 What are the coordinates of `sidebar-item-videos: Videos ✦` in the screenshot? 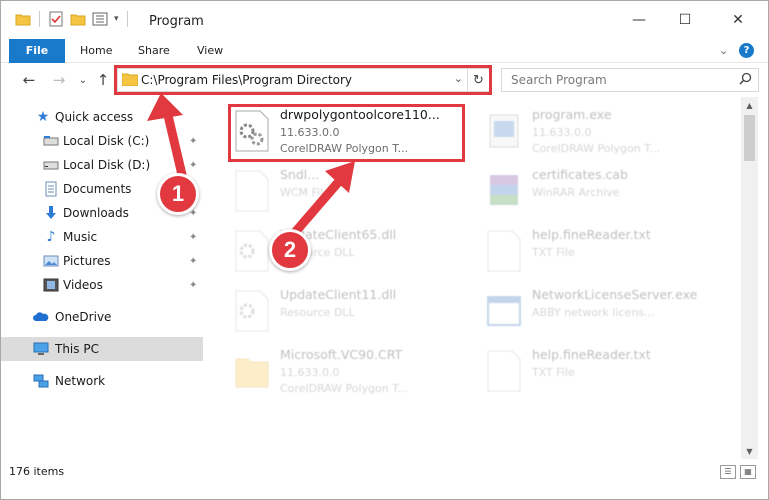 It's located at (102, 285).